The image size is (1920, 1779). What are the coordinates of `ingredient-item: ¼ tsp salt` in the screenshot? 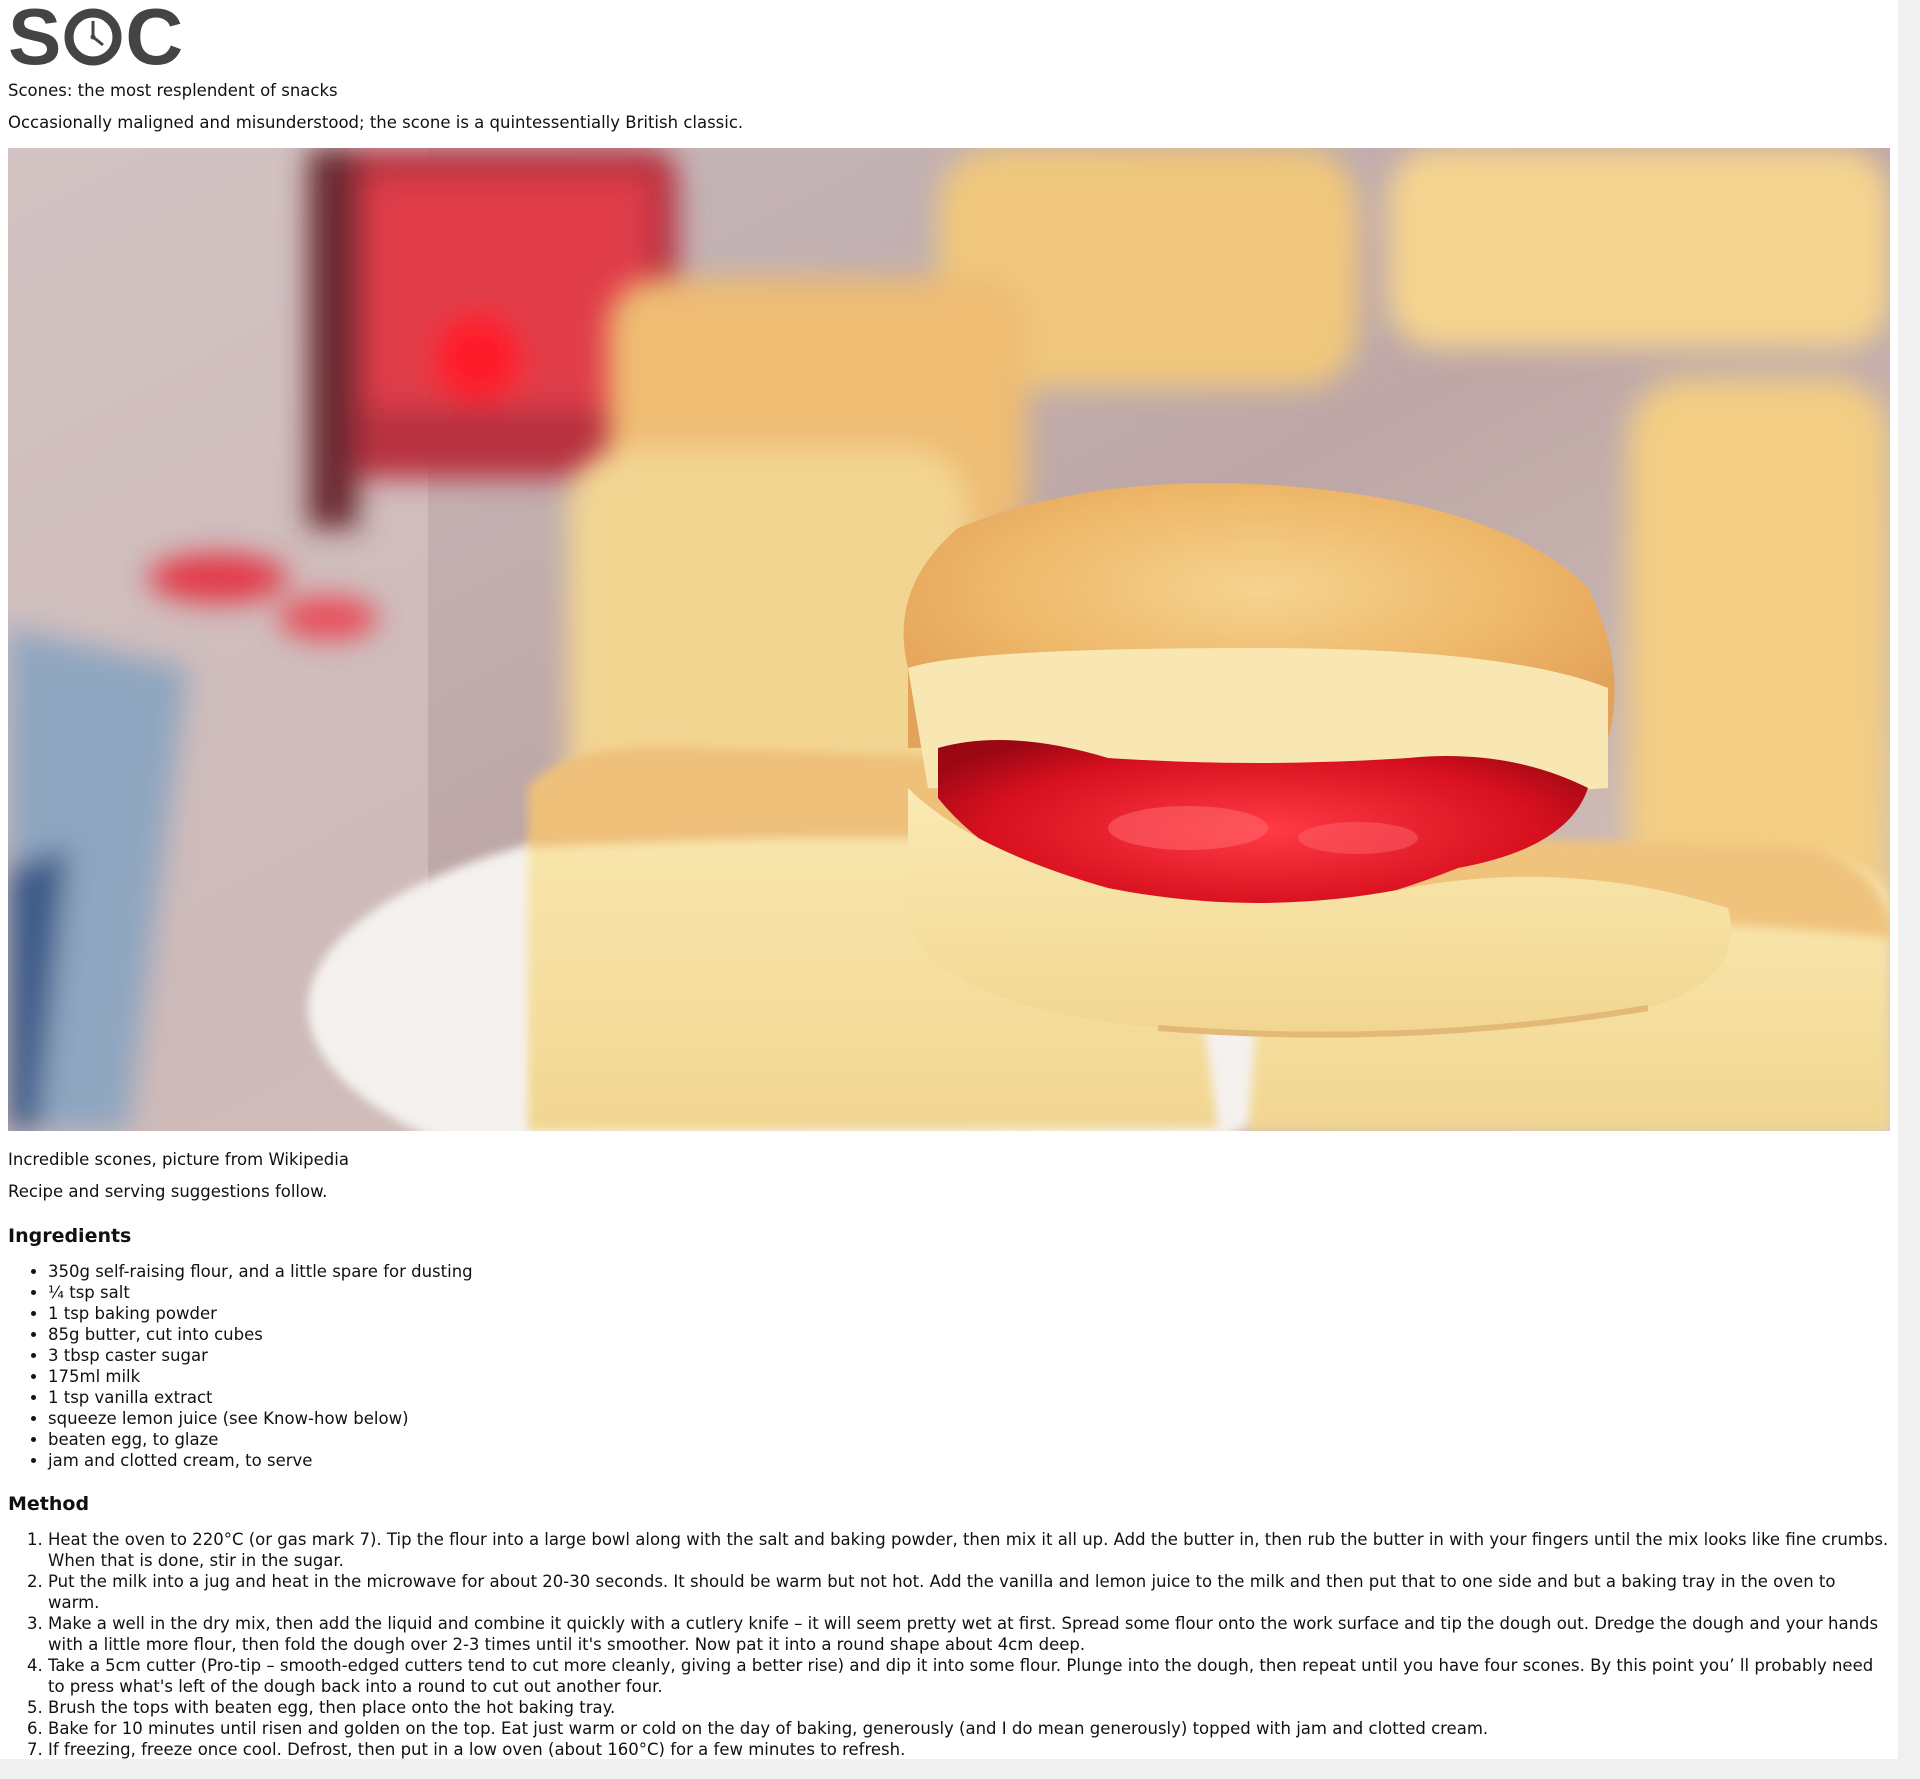 It's located at (969, 1292).